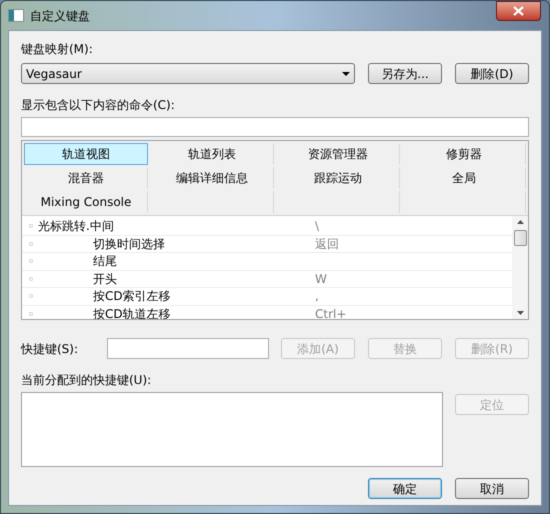  I want to click on shortcut-text: \, so click(317, 227).